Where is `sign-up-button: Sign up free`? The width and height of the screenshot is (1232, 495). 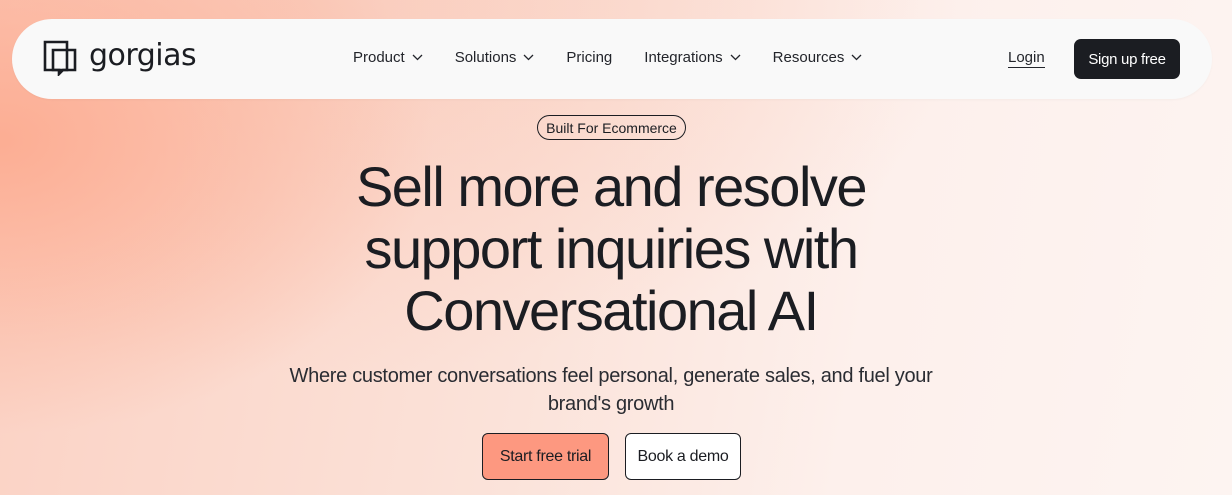
sign-up-button: Sign up free is located at coordinates (1127, 59).